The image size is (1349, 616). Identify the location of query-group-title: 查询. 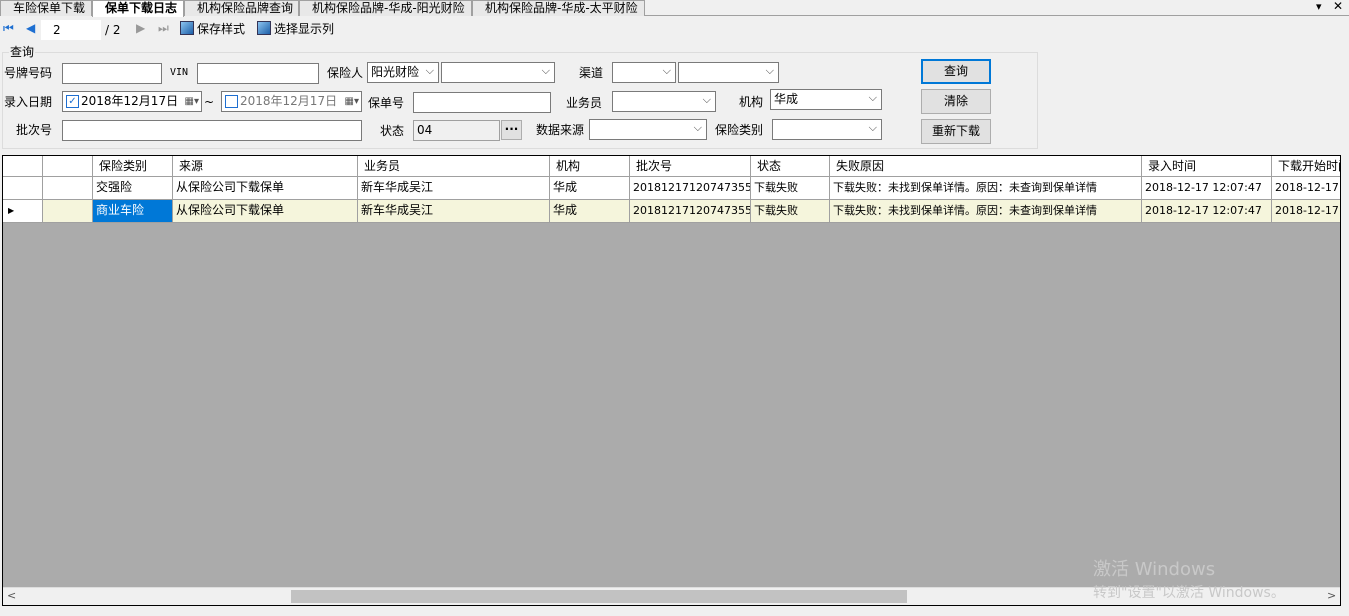
(22, 52).